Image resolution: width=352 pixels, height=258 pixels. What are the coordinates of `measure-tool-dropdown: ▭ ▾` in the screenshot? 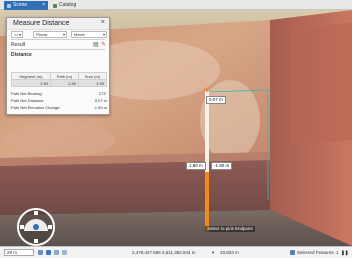 It's located at (17, 34).